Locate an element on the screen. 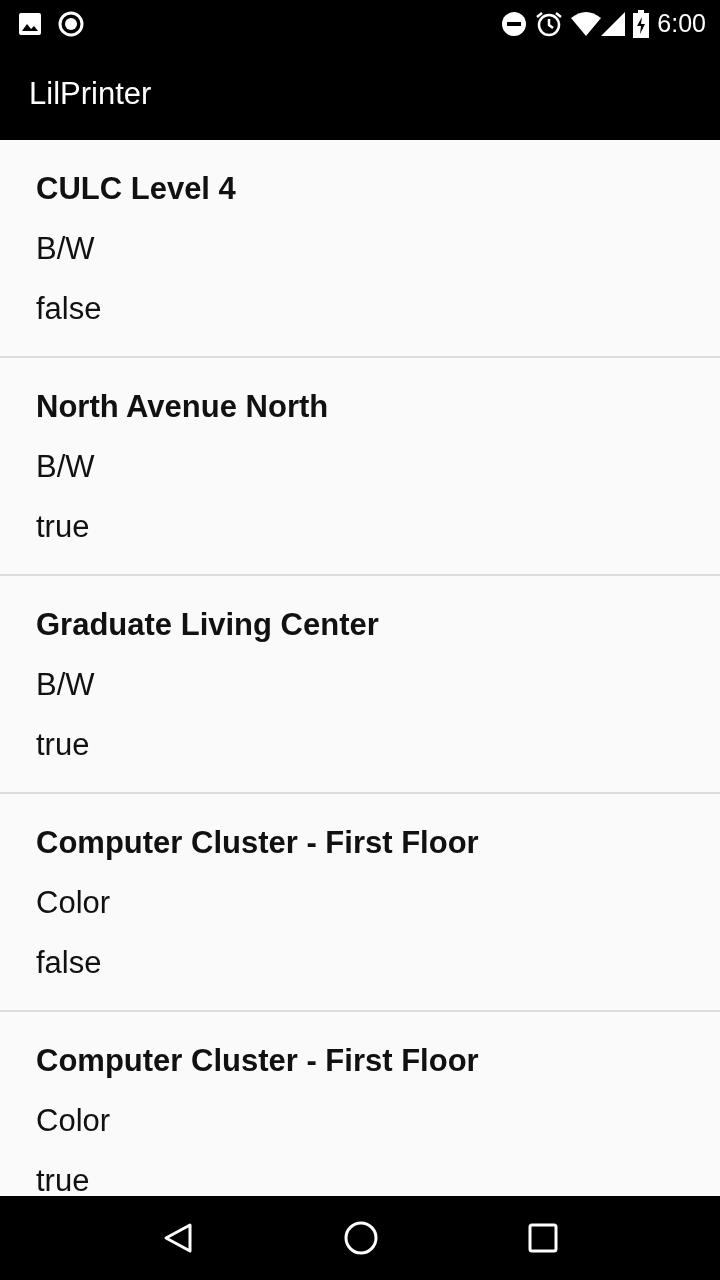  do-not-disturb-icon is located at coordinates (514, 24).